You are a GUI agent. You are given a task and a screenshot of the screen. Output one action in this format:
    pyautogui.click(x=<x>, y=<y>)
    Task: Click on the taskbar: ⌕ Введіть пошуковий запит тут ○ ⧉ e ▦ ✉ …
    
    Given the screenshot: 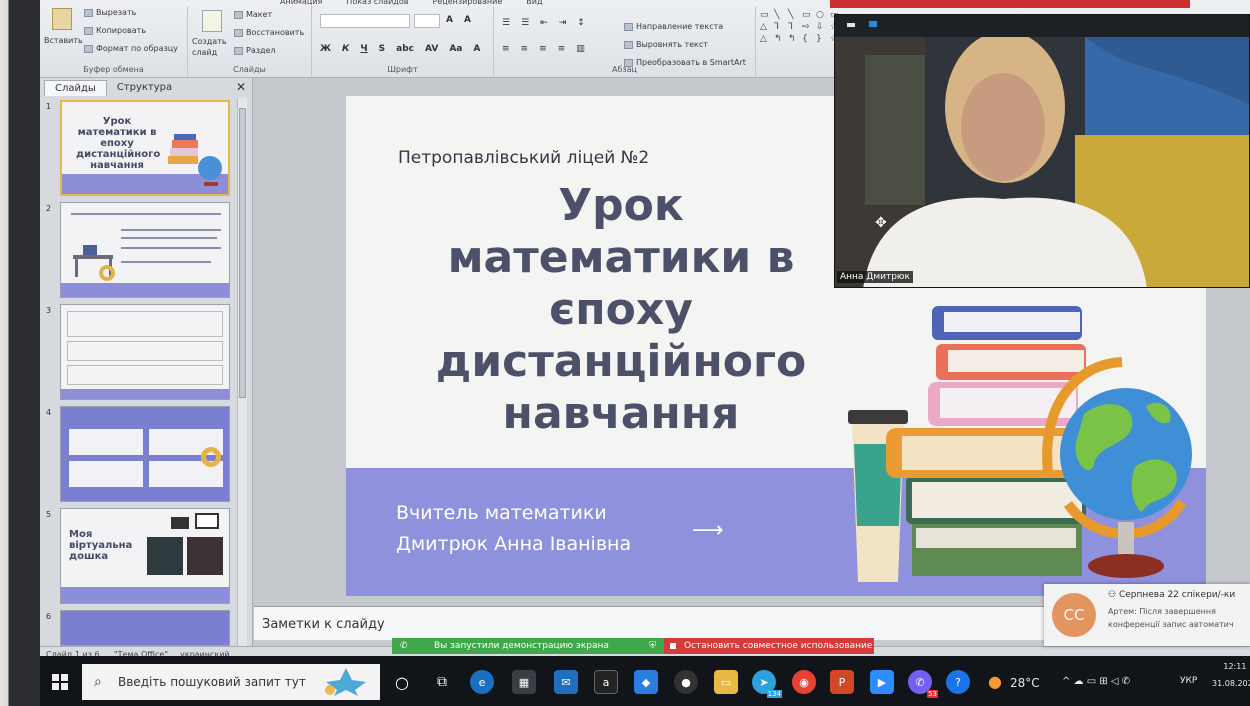 What is the action you would take?
    pyautogui.click(x=645, y=681)
    